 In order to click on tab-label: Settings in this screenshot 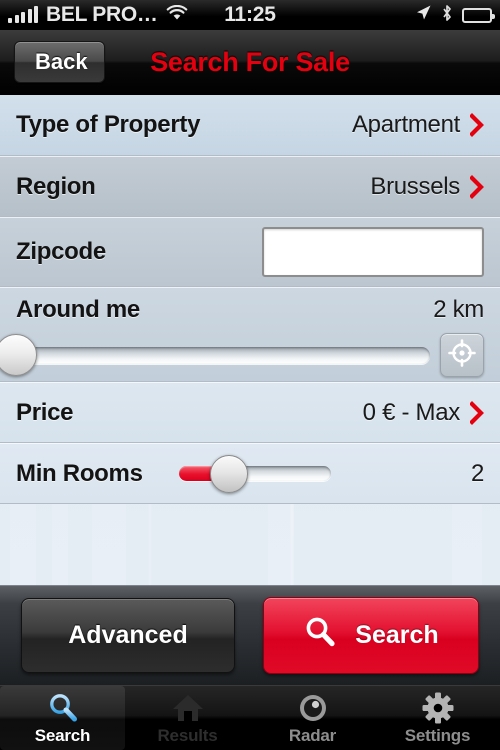, I will do `click(437, 735)`.